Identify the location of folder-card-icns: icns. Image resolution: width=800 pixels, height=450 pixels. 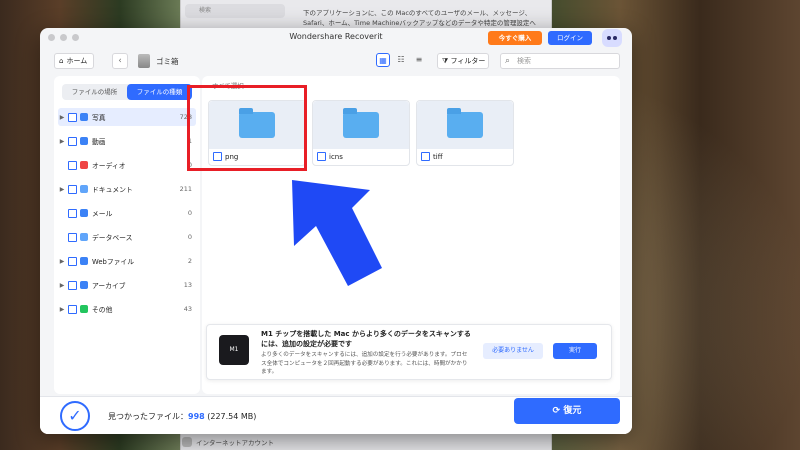
(361, 133).